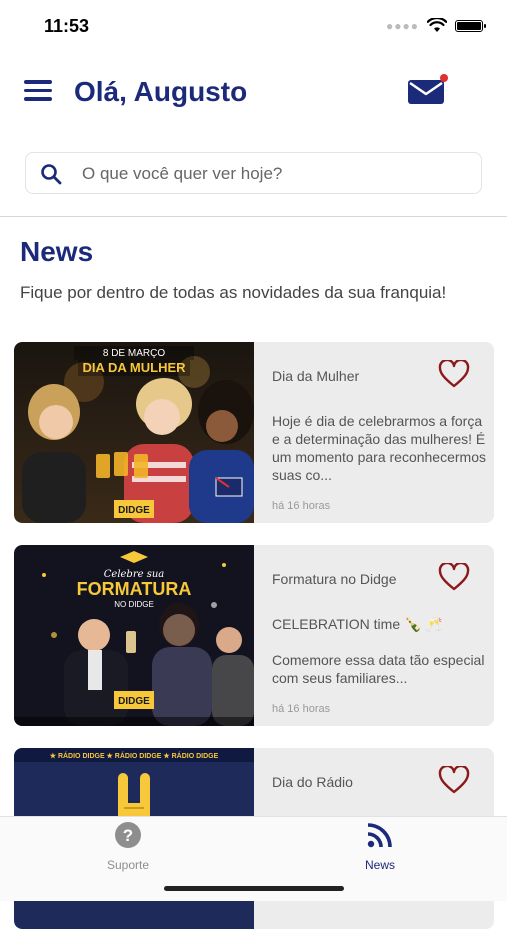 This screenshot has width=507, height=929. I want to click on search-input, so click(277, 174).